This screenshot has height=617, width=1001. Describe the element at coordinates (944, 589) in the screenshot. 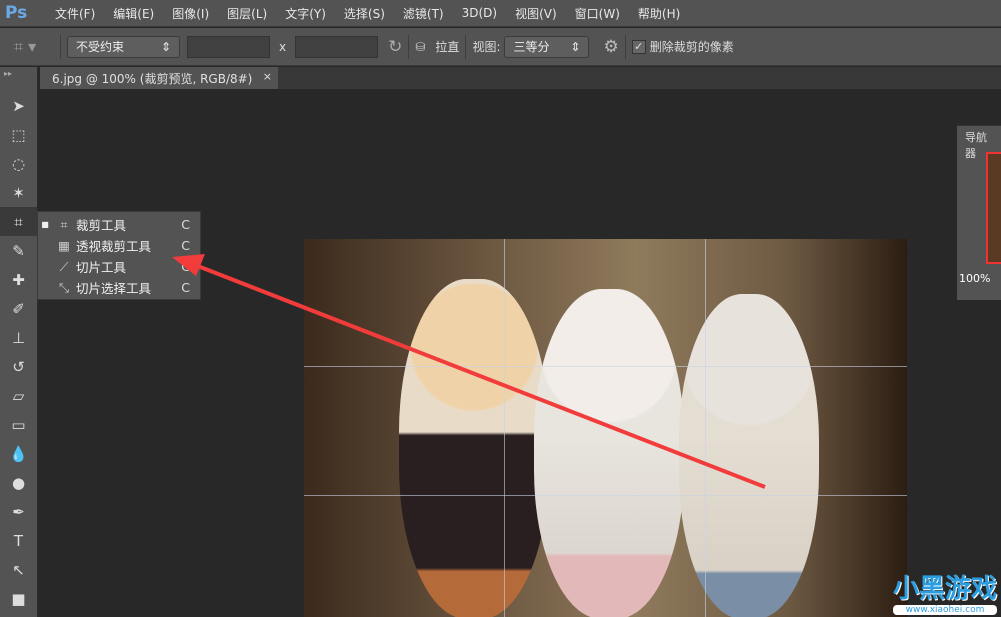

I see `watermark-text: 小黑游戏` at that location.